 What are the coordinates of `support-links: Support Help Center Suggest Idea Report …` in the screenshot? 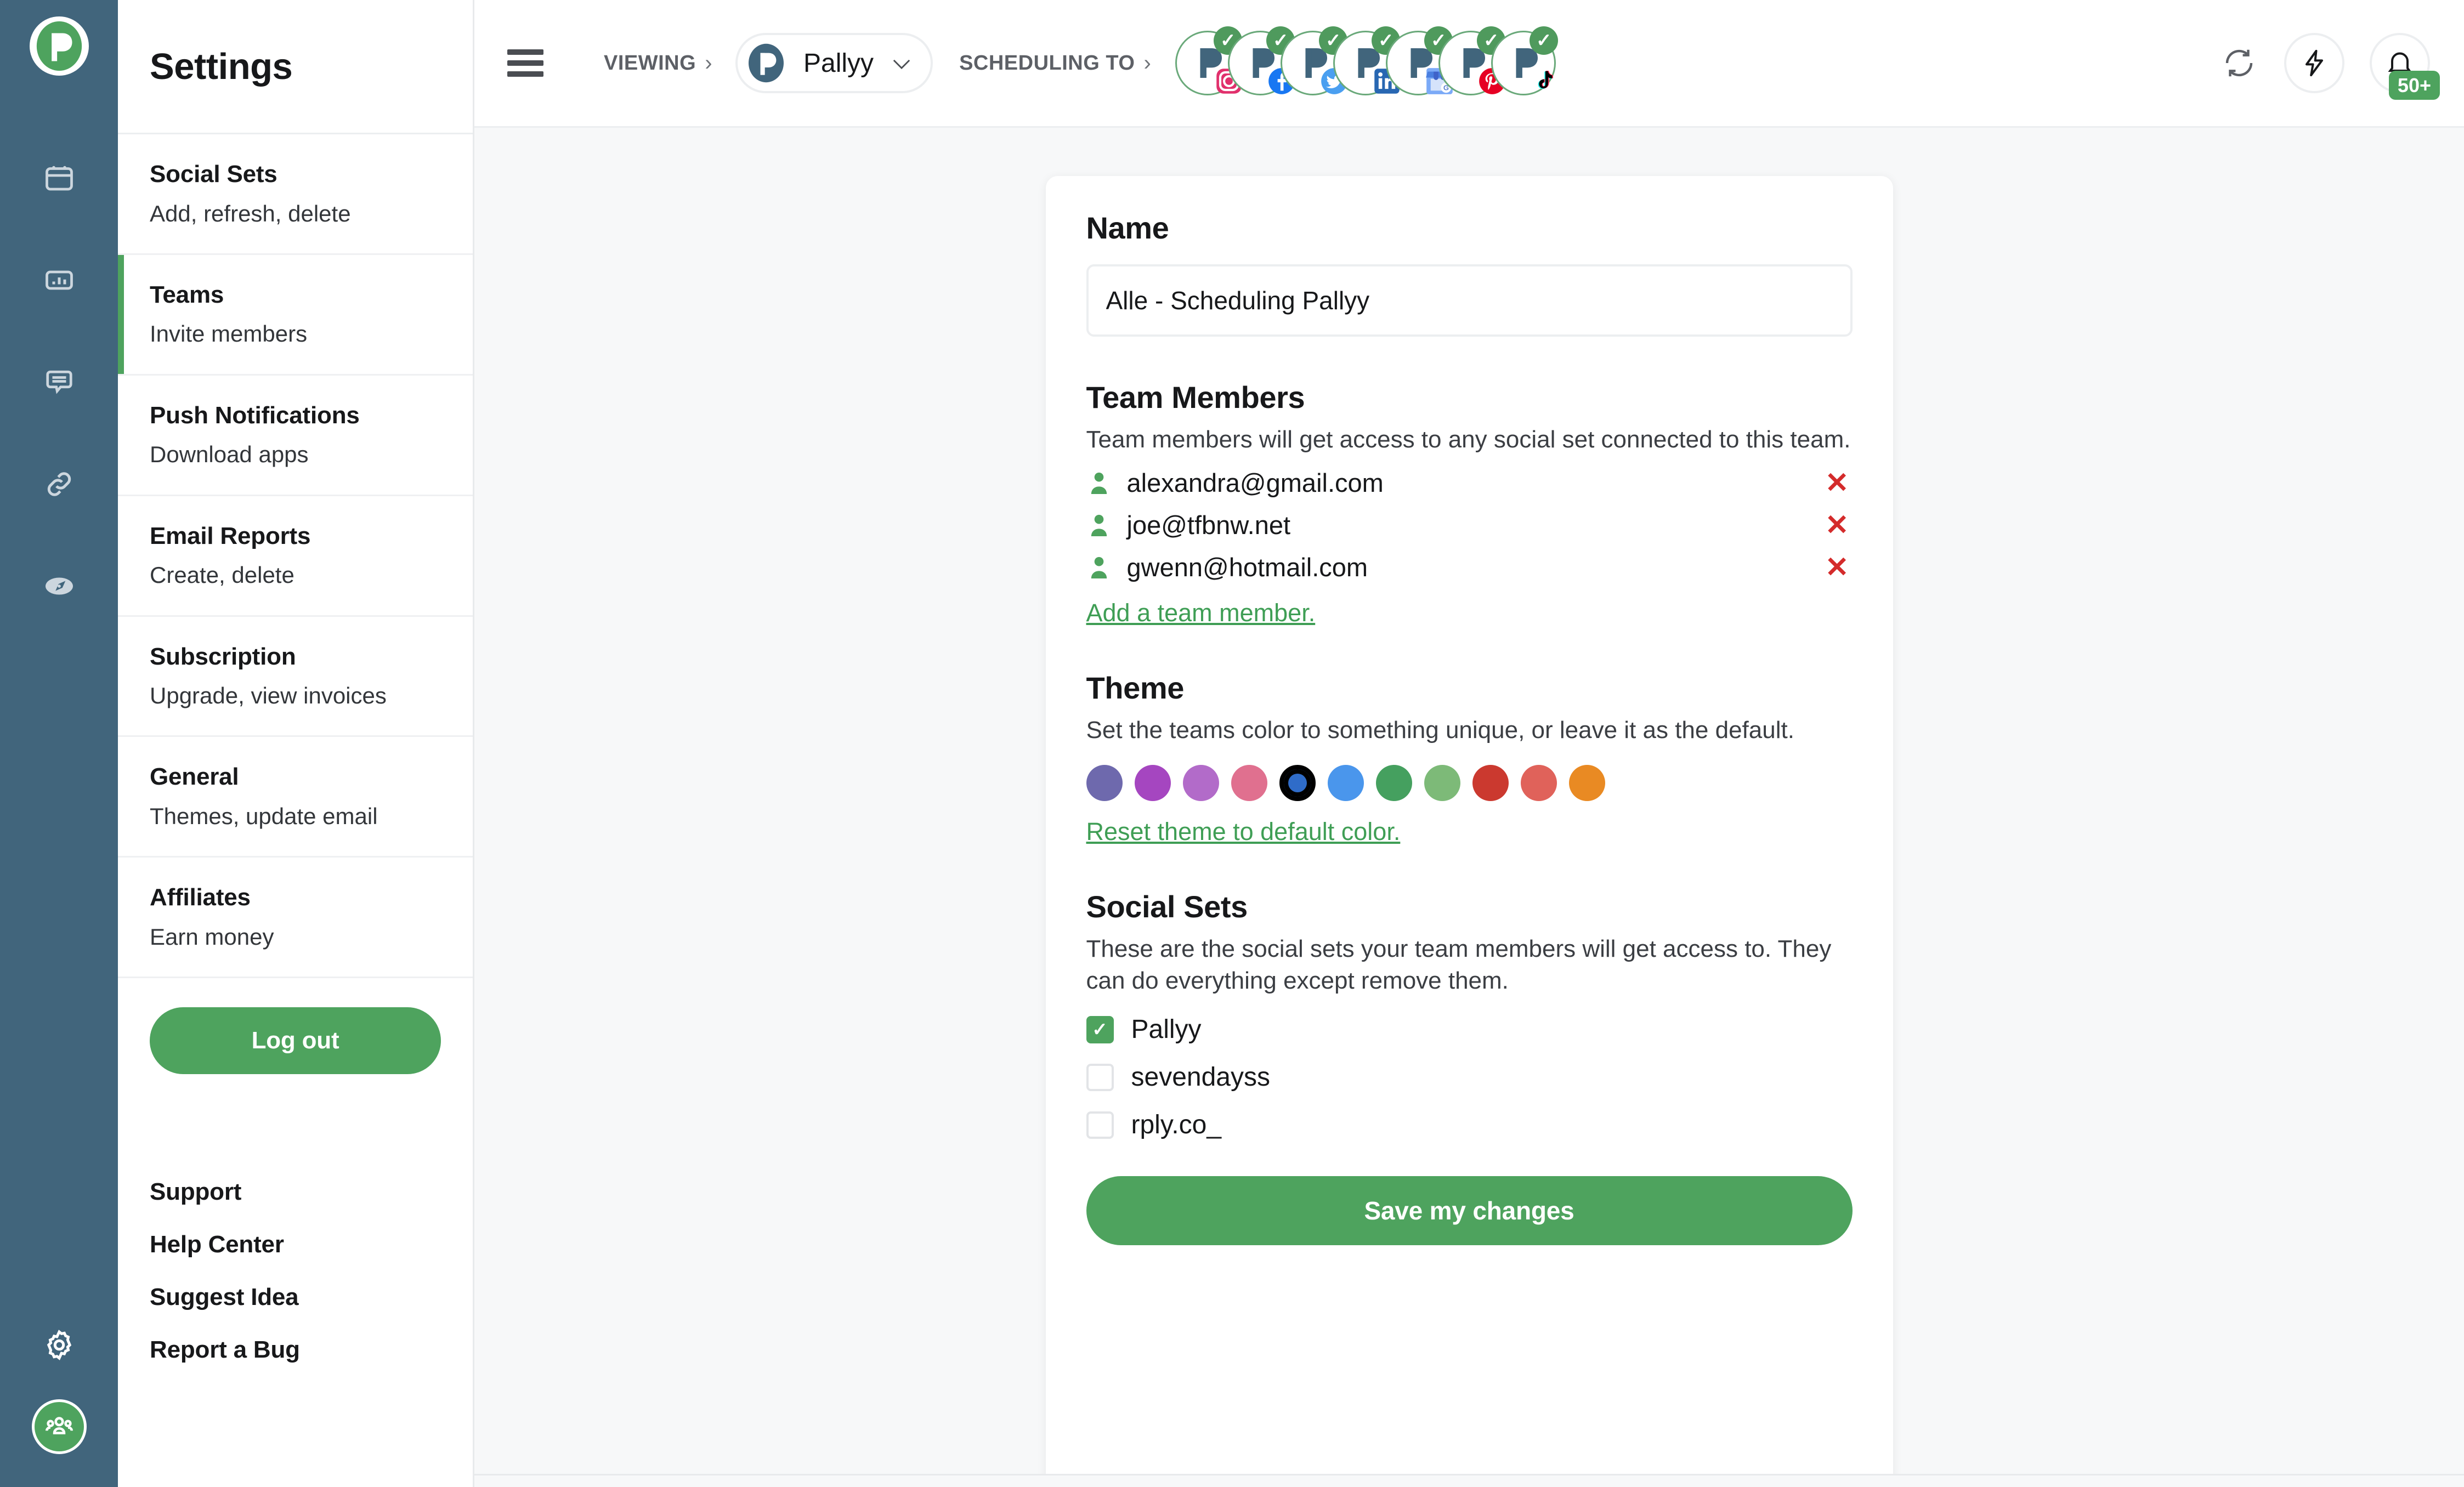 It's located at (295, 1219).